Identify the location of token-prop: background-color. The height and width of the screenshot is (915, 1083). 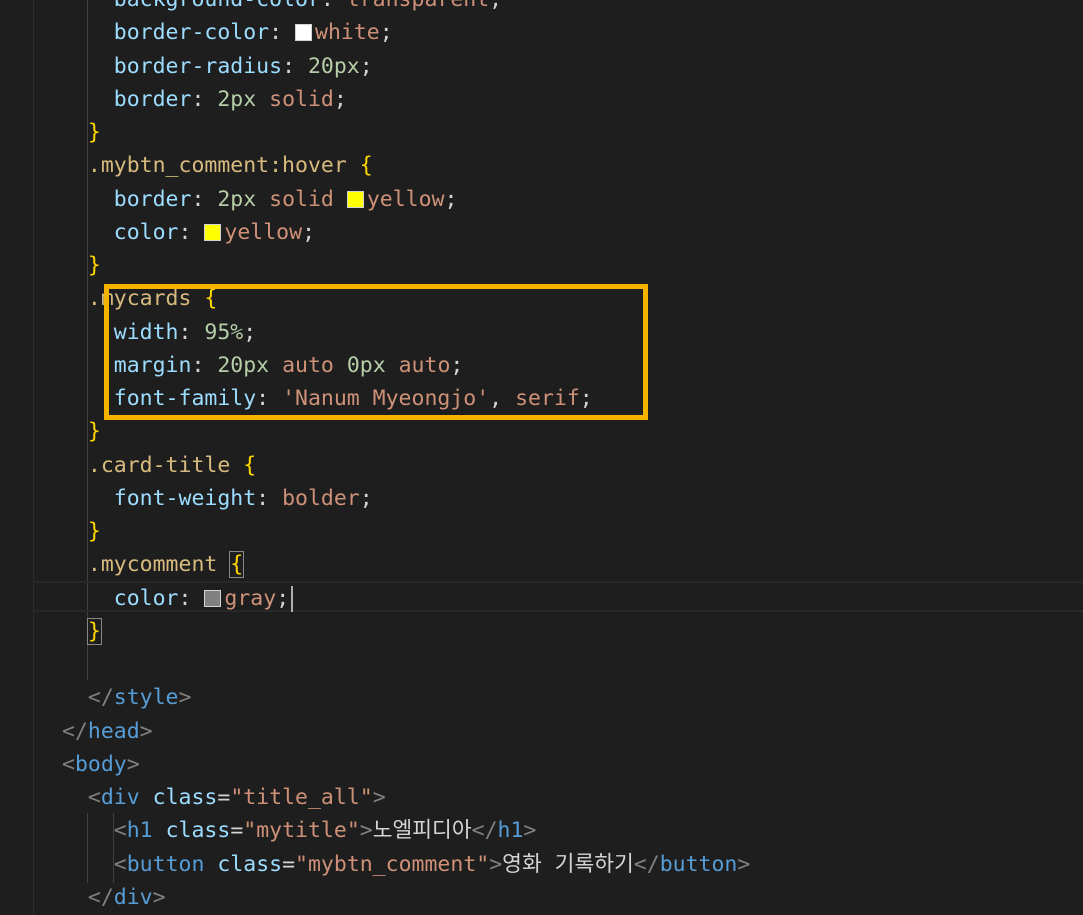
(217, 6).